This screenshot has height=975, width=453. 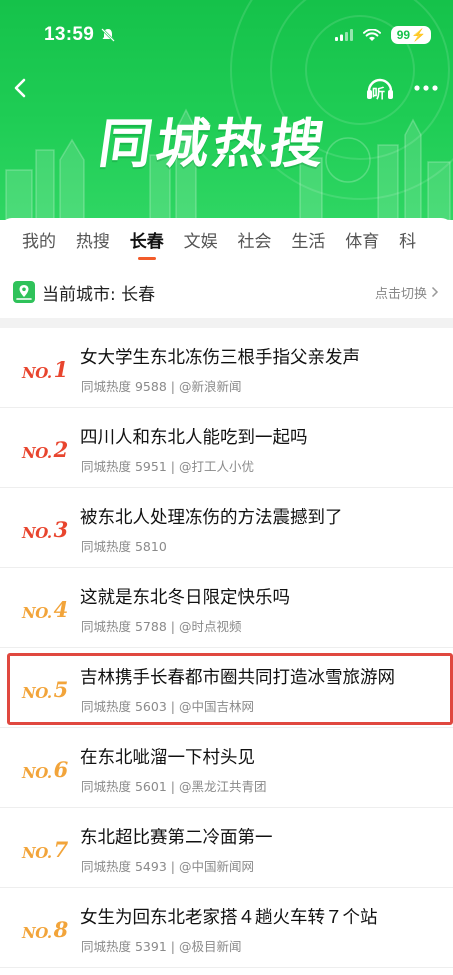 I want to click on list-item: NO. 6 在东北呲溜一下村头见 同城热度 5601 | @黑龙江共青团, so click(x=226, y=768).